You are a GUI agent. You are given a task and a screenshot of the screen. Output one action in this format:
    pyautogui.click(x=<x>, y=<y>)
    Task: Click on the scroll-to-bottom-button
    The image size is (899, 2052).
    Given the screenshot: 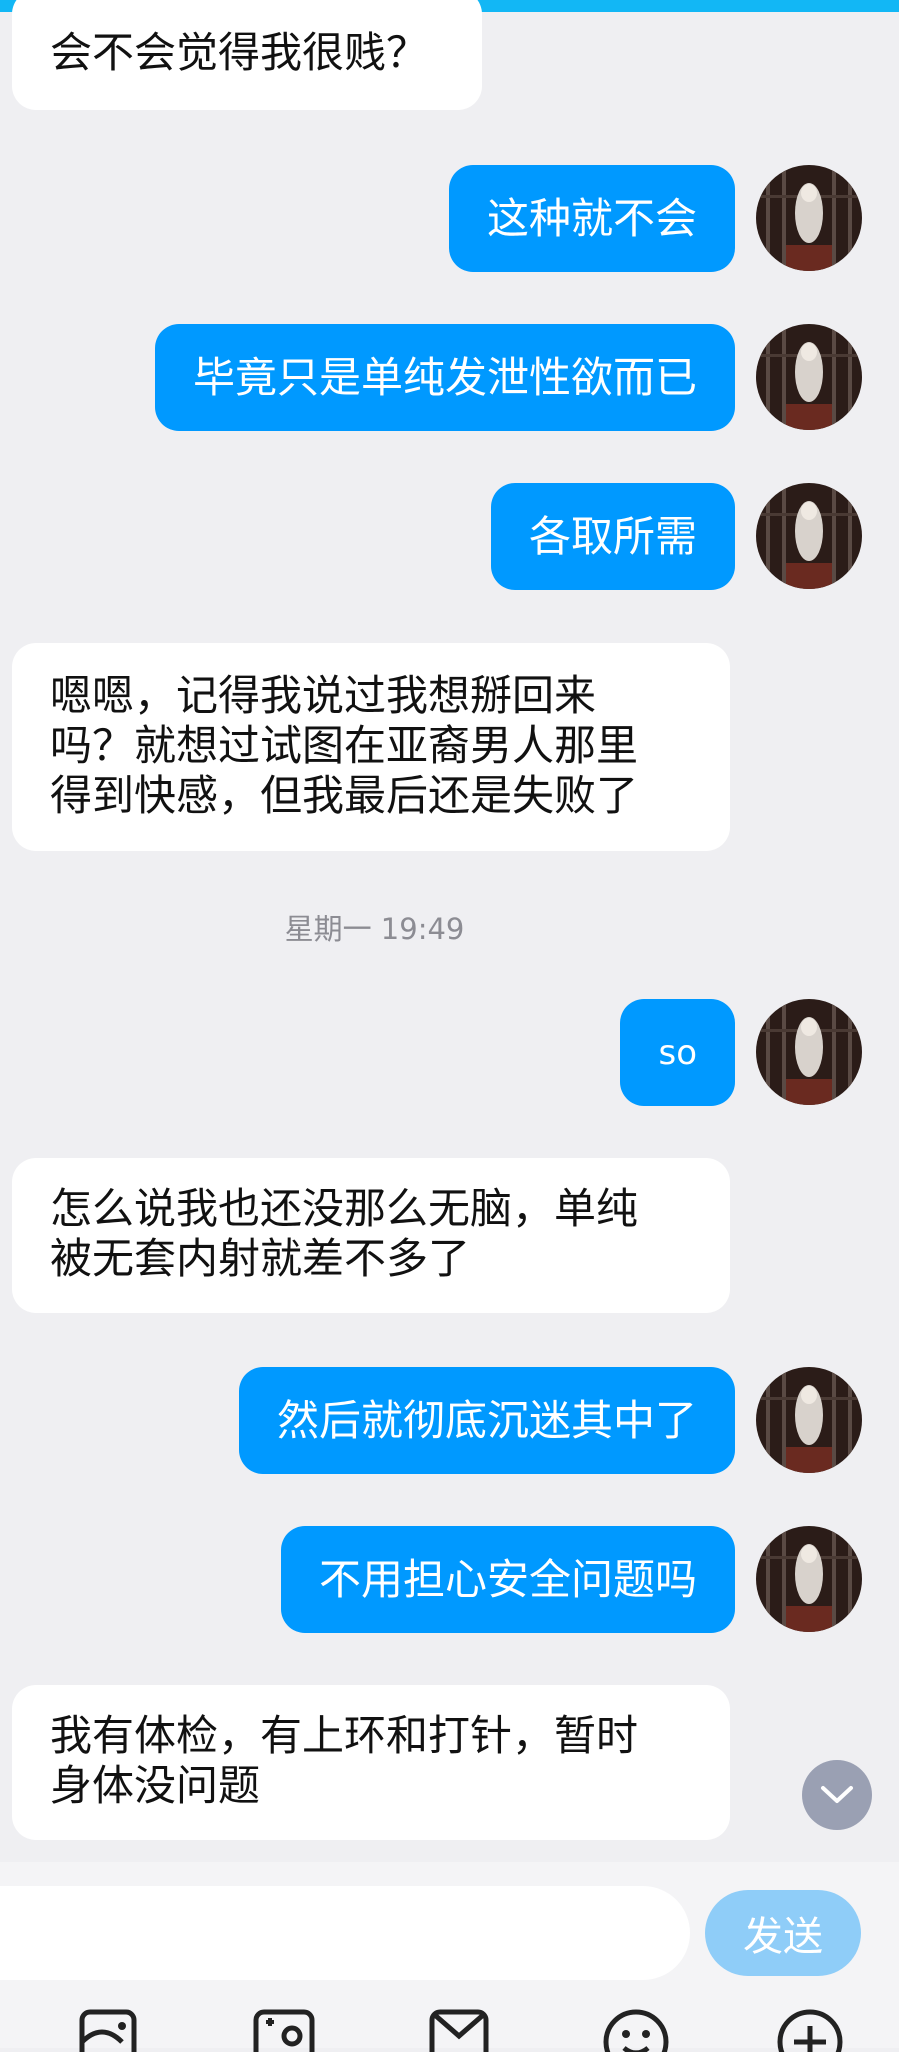 What is the action you would take?
    pyautogui.click(x=837, y=1795)
    